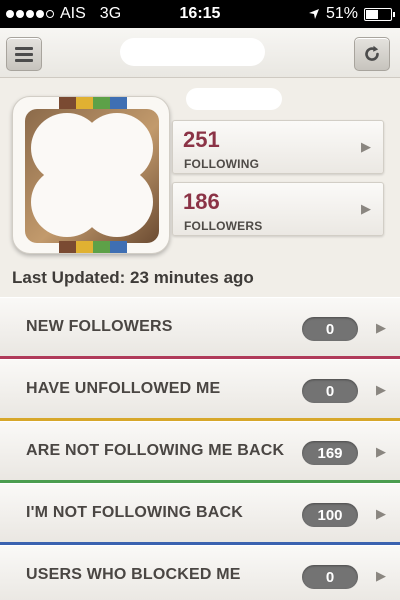 Image resolution: width=400 pixels, height=600 pixels. I want to click on following-count: 251, so click(201, 139).